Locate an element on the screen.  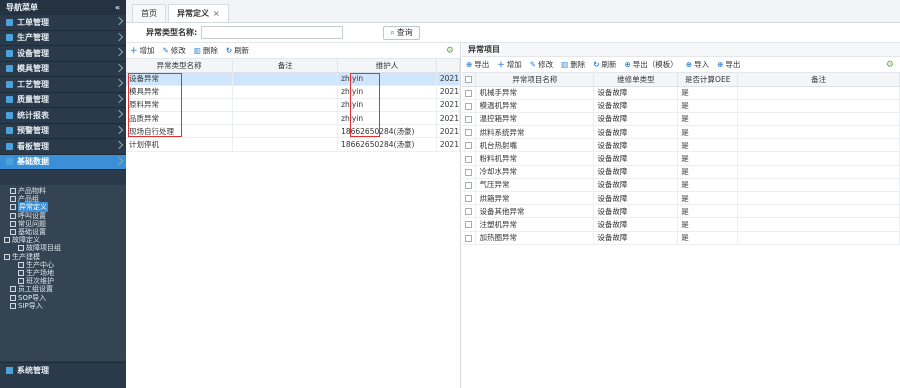
table-header-row: 异常类型名称 备注 维护人 is located at coordinates (293, 66).